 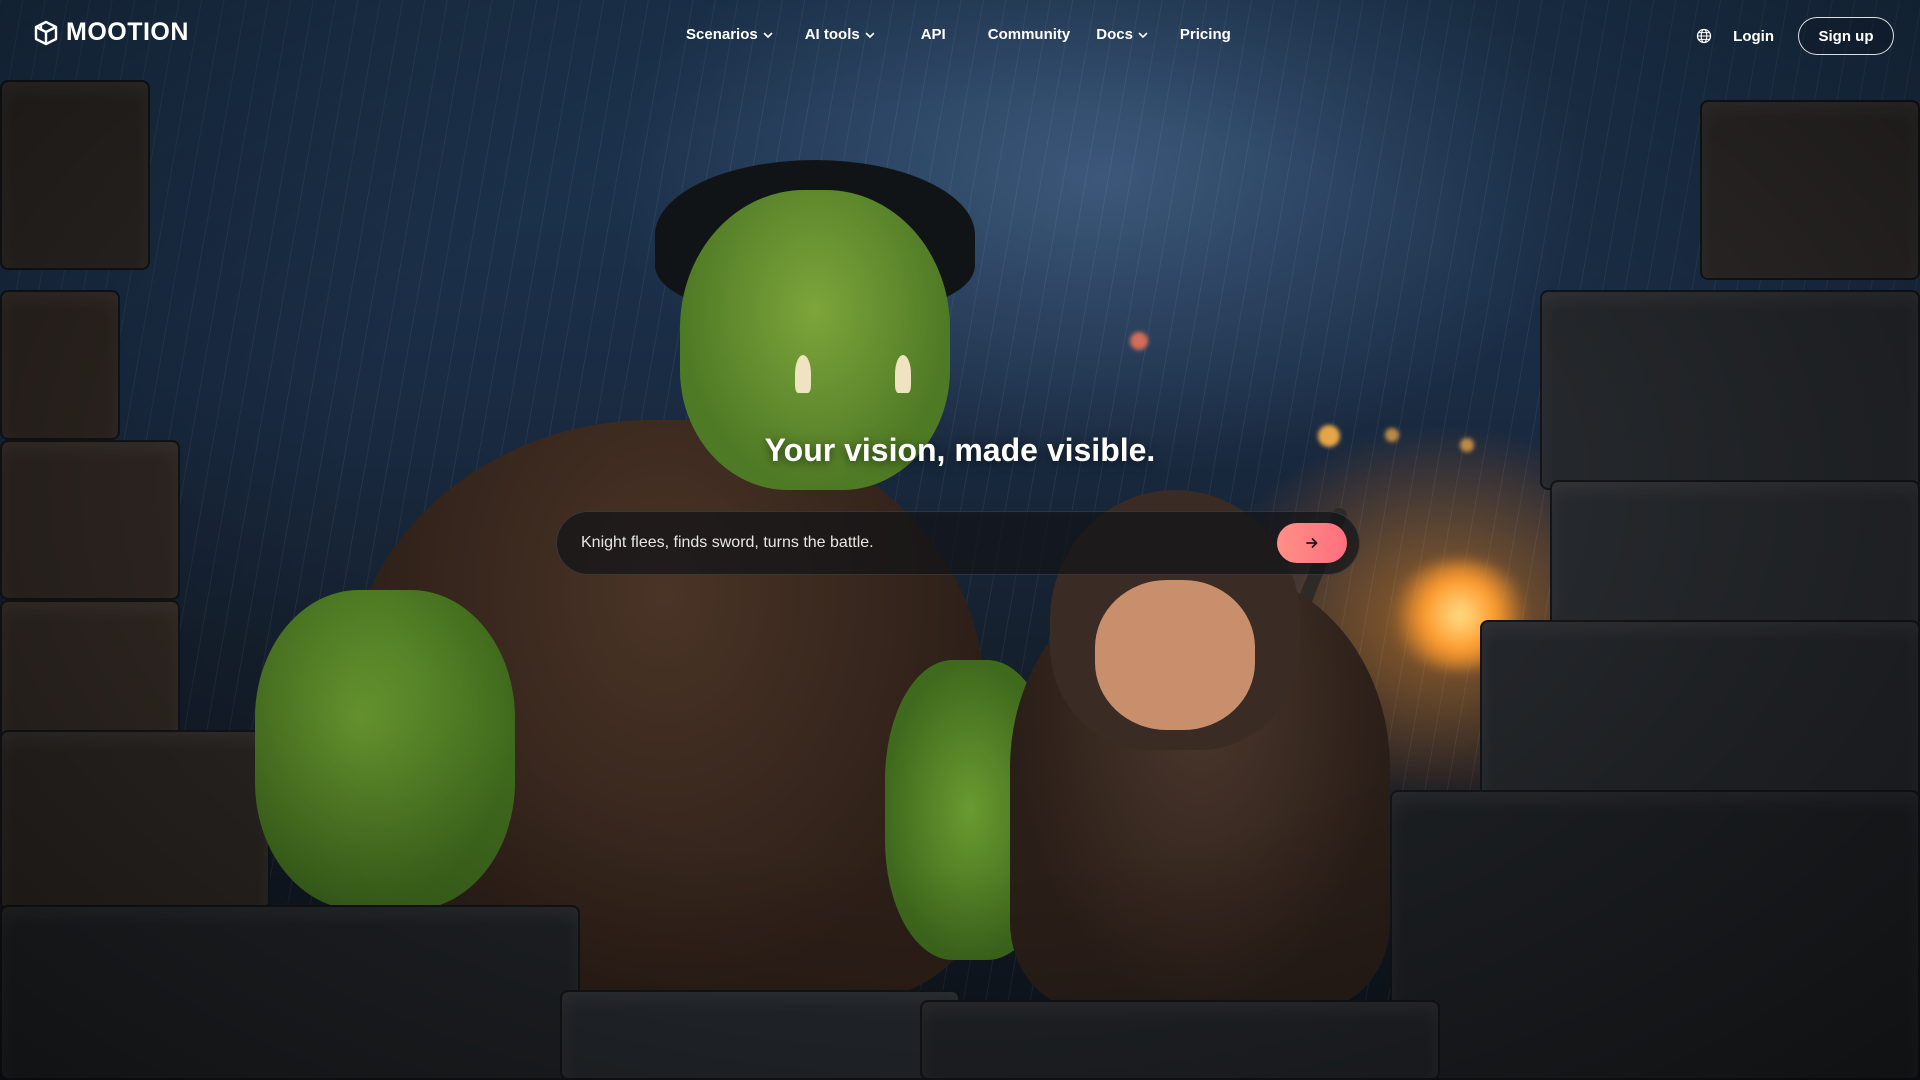 I want to click on nav-item-label: Scenarios, so click(x=722, y=34).